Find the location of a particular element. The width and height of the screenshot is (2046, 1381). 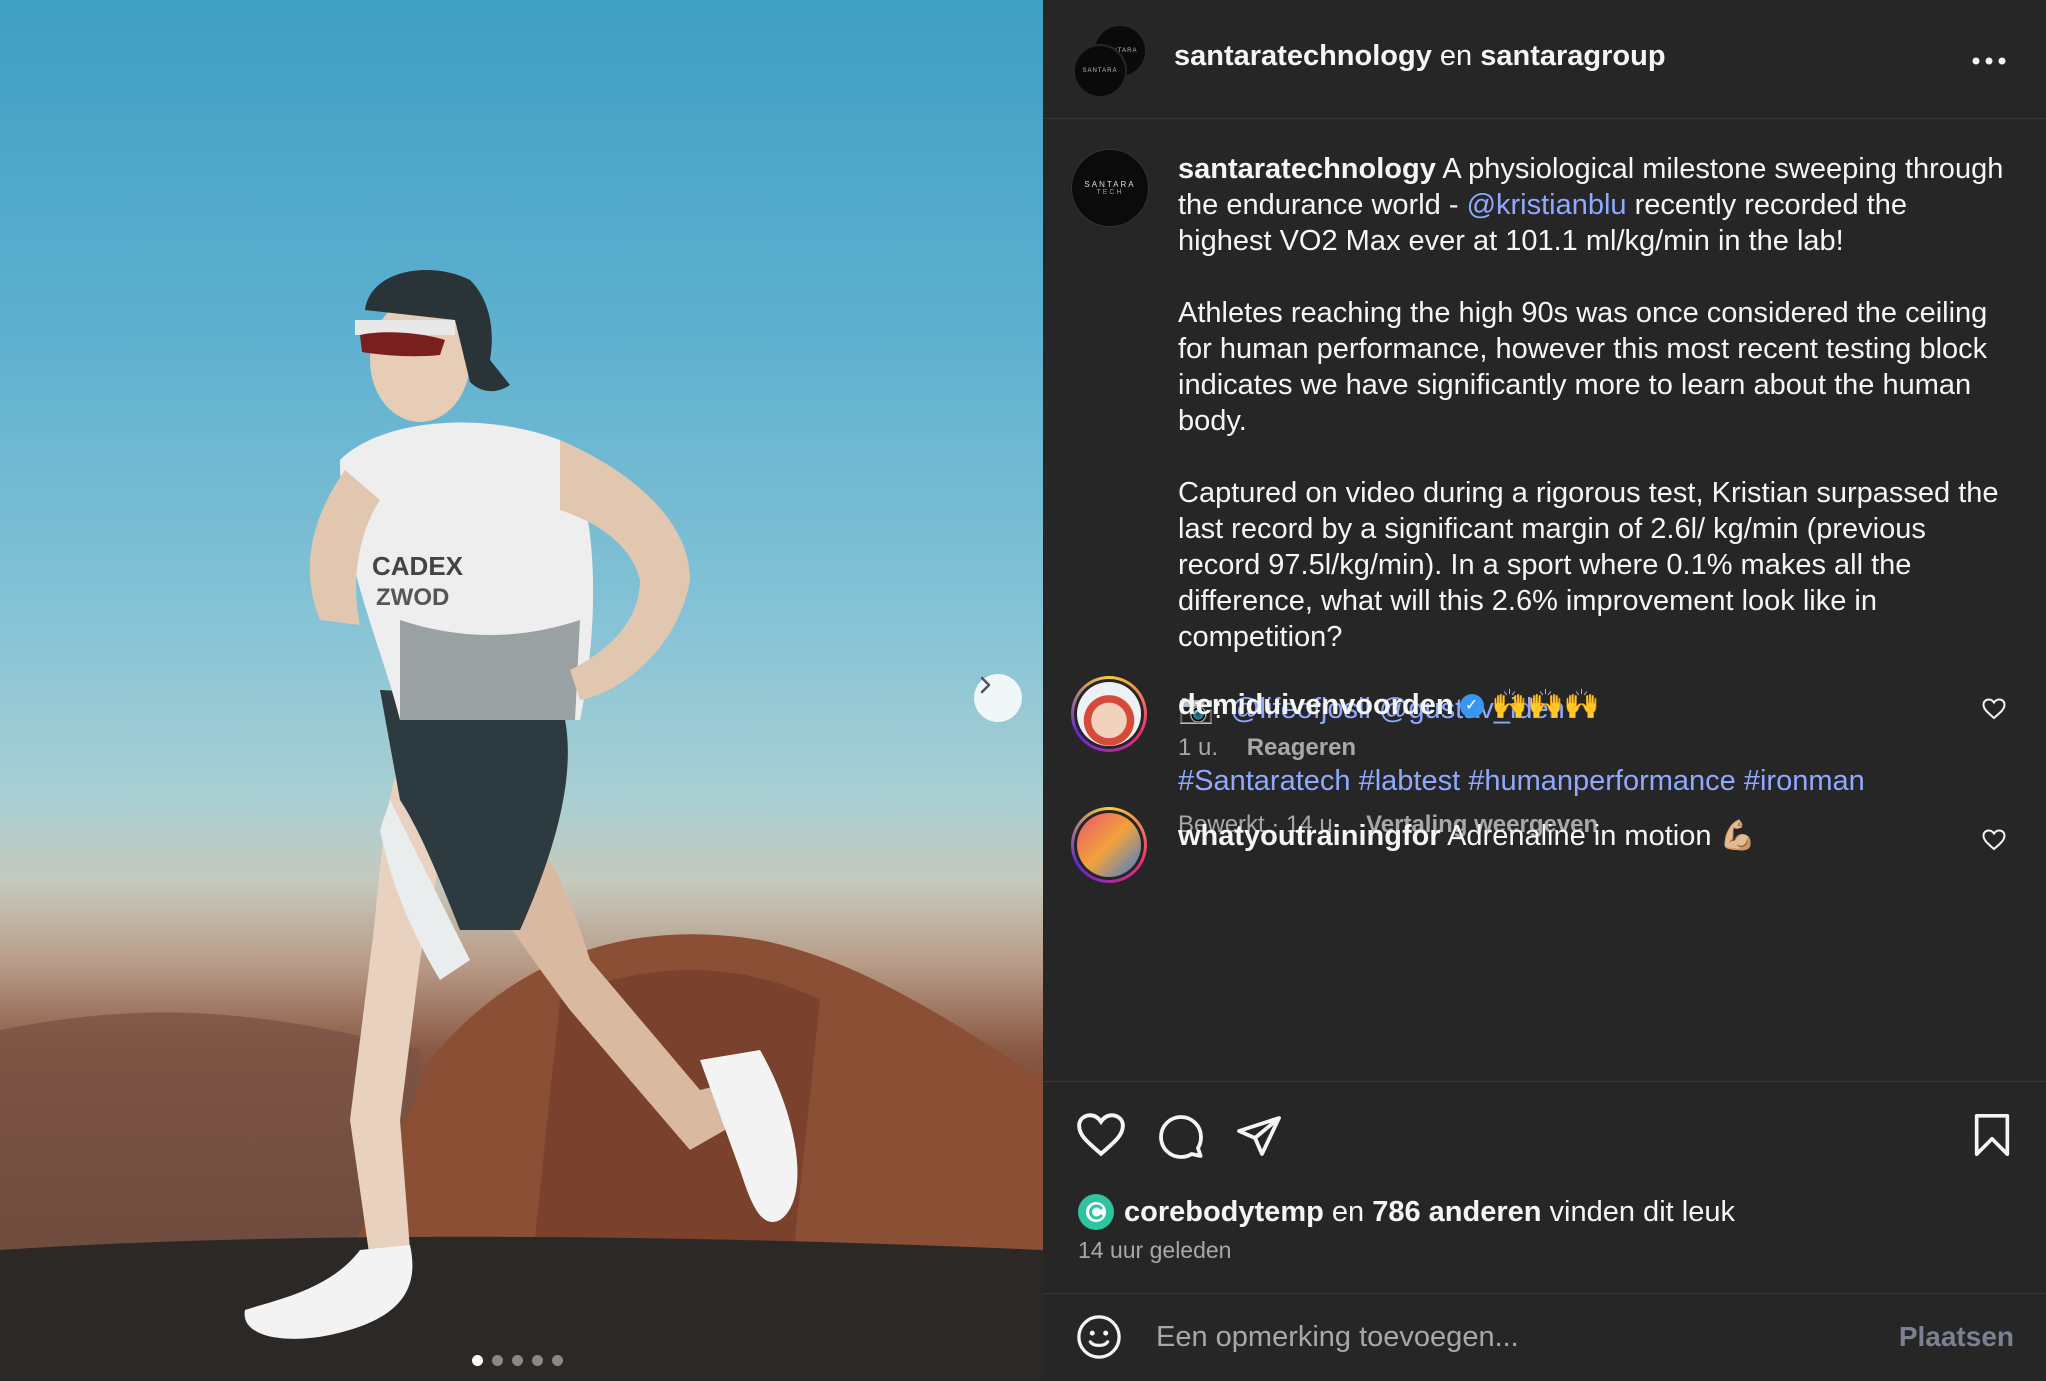

comment-username: whatyoutrainingfor is located at coordinates (1309, 836).